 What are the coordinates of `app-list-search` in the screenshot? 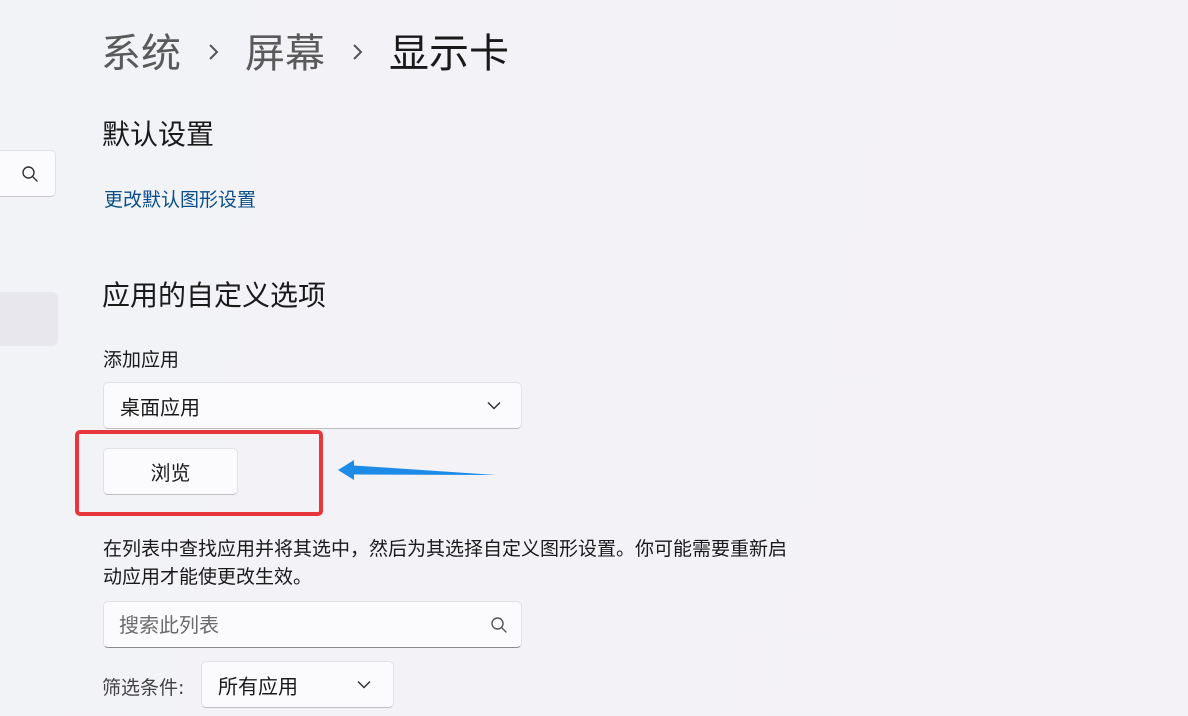 It's located at (312, 624).